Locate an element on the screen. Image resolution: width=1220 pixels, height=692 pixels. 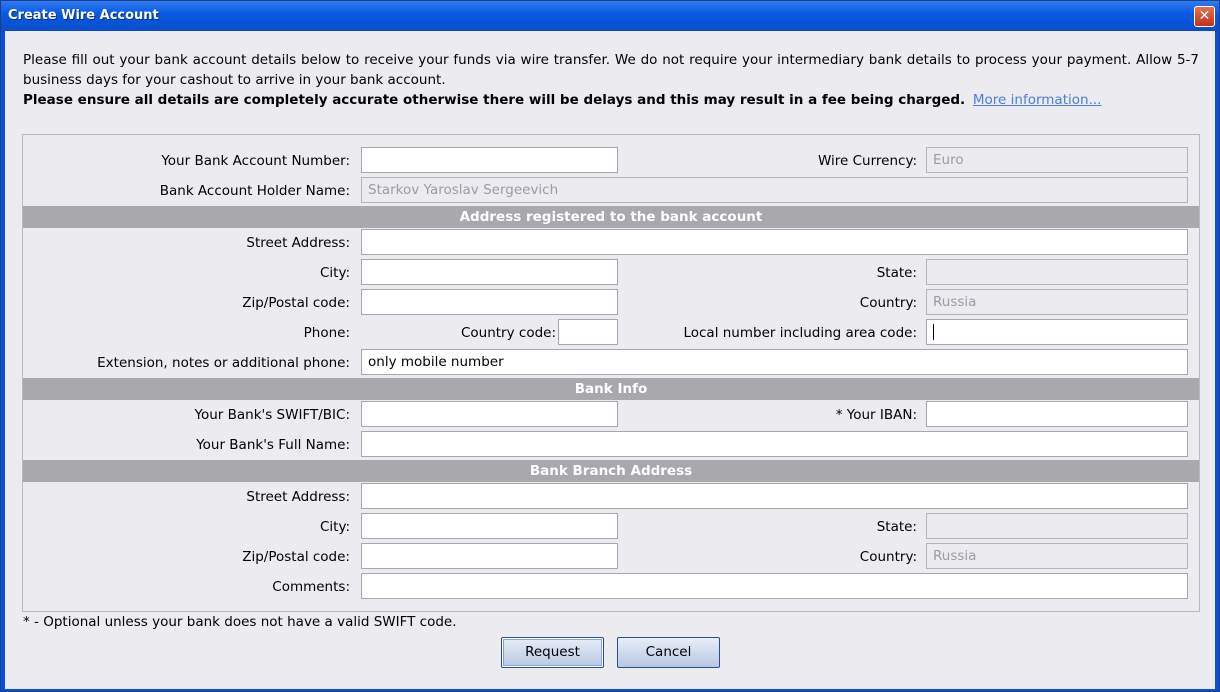
extension-input: only mobile number is located at coordinates (774, 362).